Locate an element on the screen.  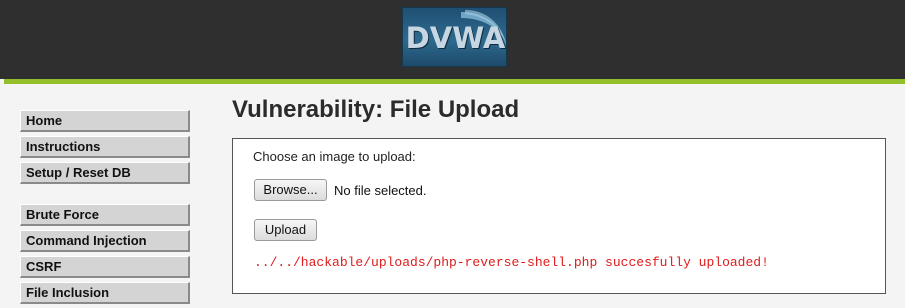
menu-separator is located at coordinates (105, 196).